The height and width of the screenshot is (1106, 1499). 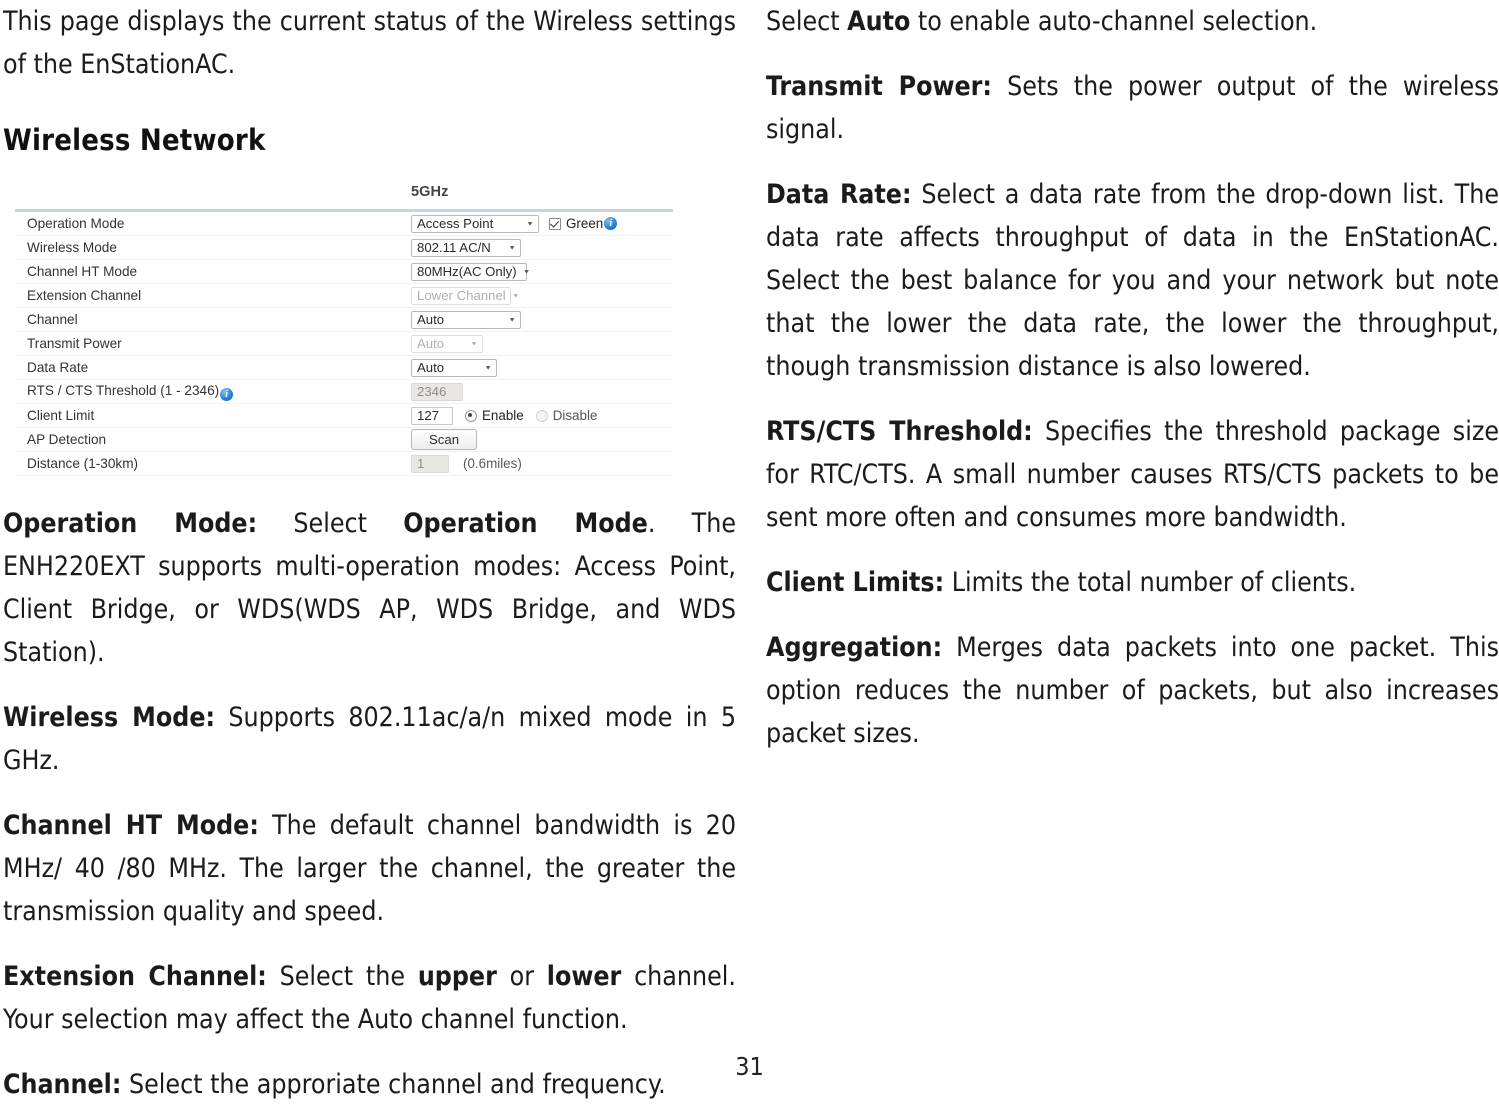 I want to click on distance-value: 1, so click(x=421, y=463).